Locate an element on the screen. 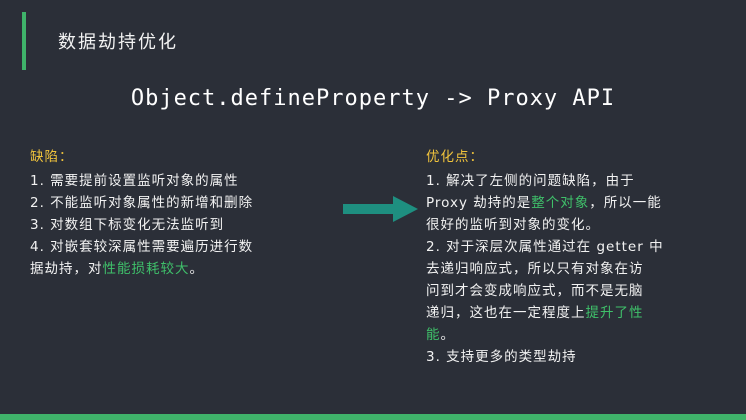 The height and width of the screenshot is (420, 746). optimization-2-line2: 去递归响应式，所以只有对象在访 is located at coordinates (535, 269).